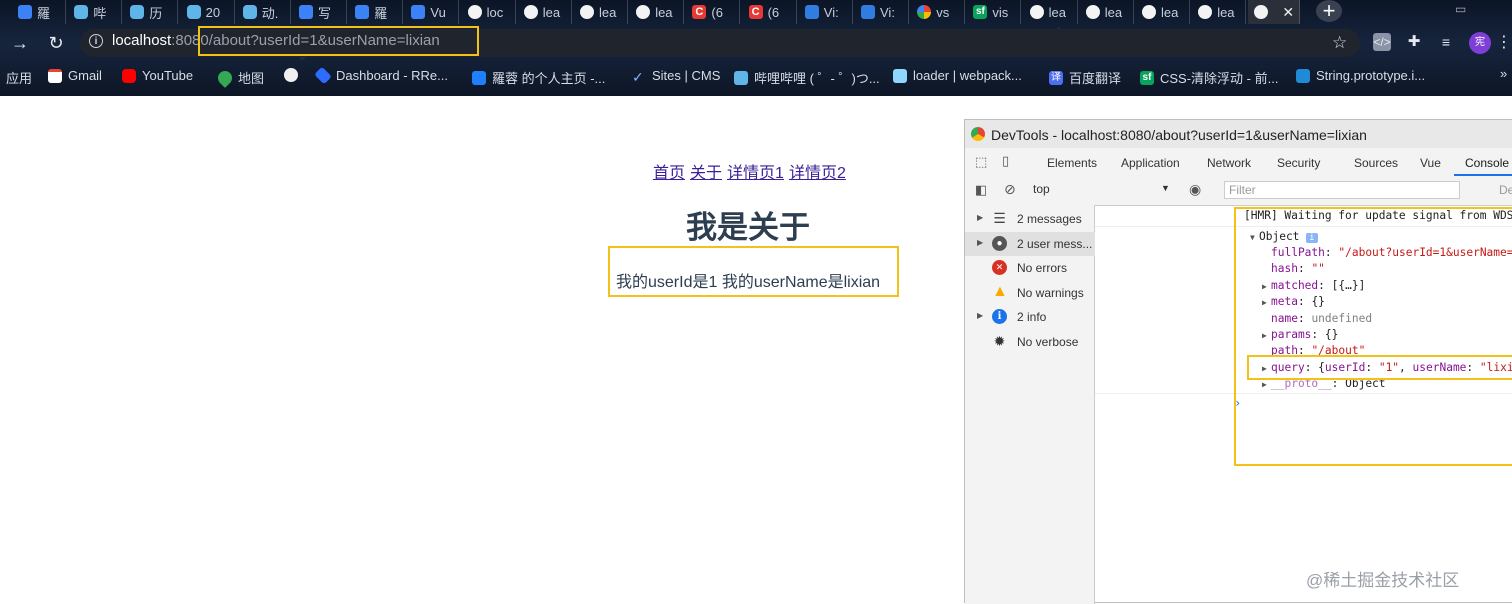 This screenshot has height=604, width=1512. What do you see at coordinates (669, 173) in the screenshot?
I see `nav-link-home: 首页` at bounding box center [669, 173].